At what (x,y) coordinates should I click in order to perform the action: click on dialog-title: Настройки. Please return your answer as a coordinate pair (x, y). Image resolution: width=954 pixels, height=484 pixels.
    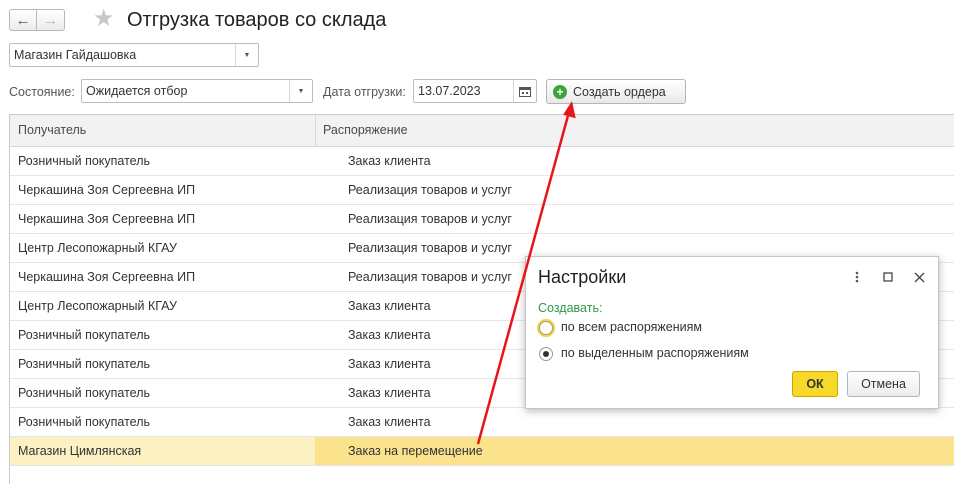
    Looking at the image, I should click on (582, 277).